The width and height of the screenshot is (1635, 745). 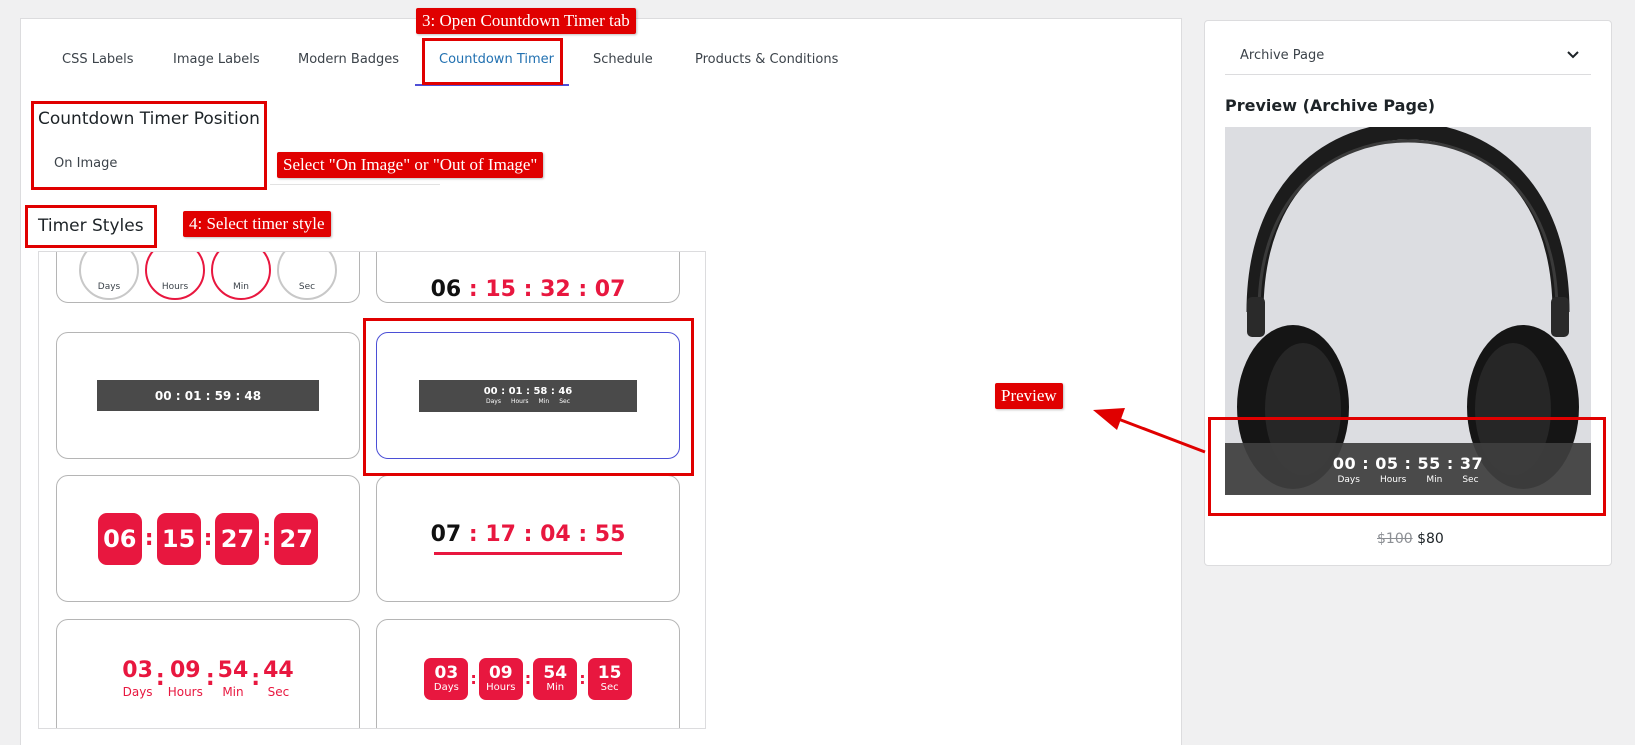 What do you see at coordinates (1408, 74) in the screenshot?
I see `dropdown-divider` at bounding box center [1408, 74].